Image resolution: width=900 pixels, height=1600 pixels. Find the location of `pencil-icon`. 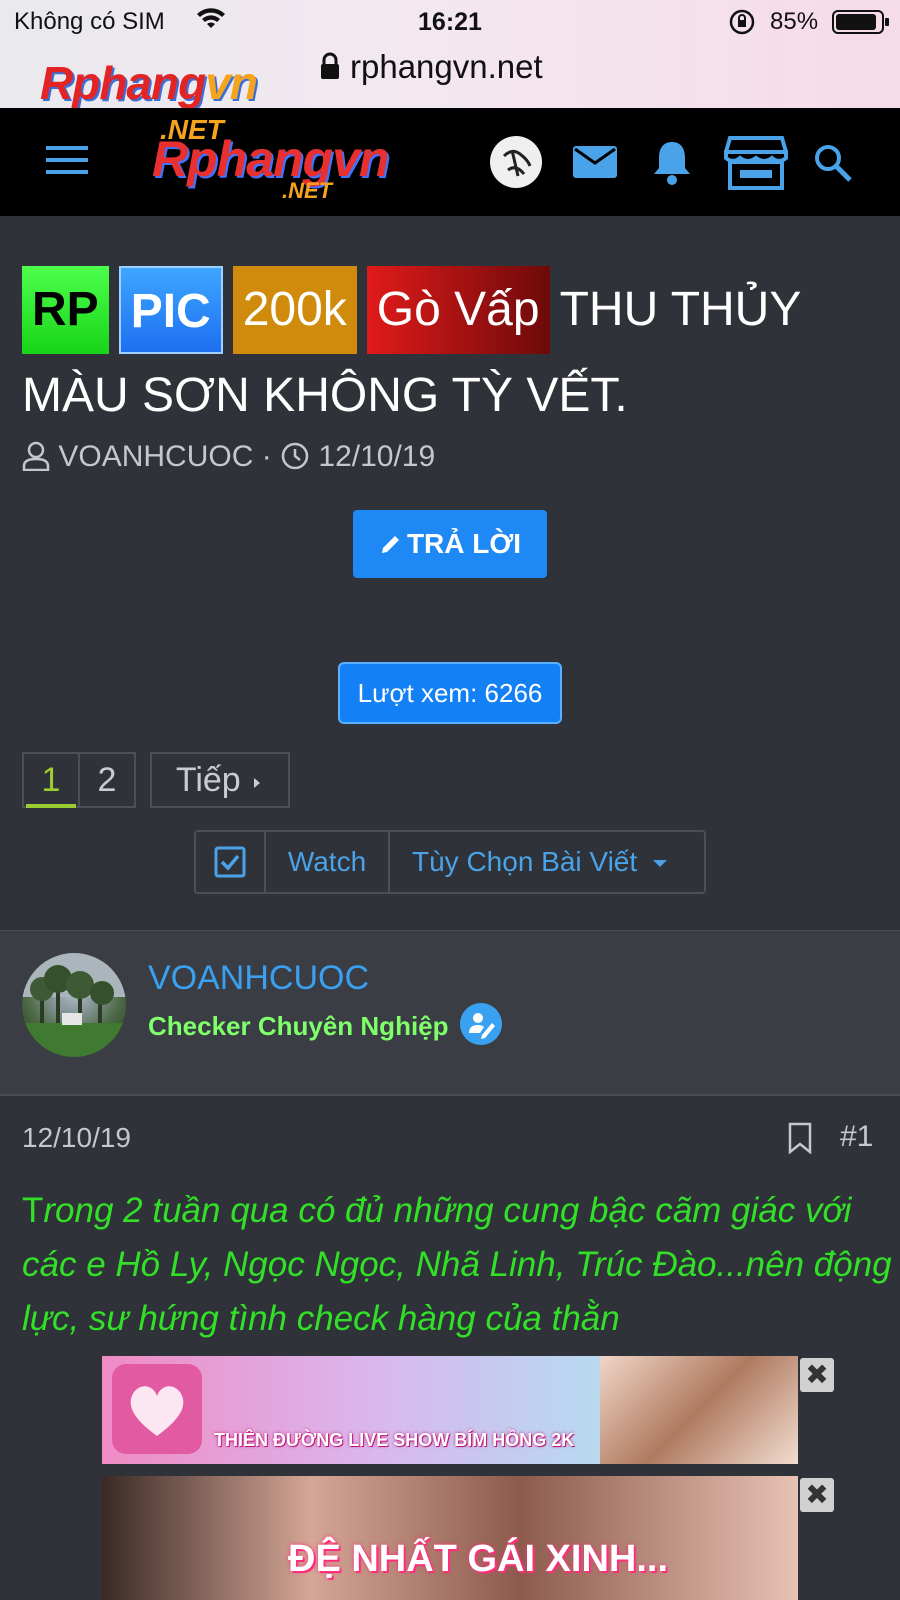

pencil-icon is located at coordinates (390, 544).